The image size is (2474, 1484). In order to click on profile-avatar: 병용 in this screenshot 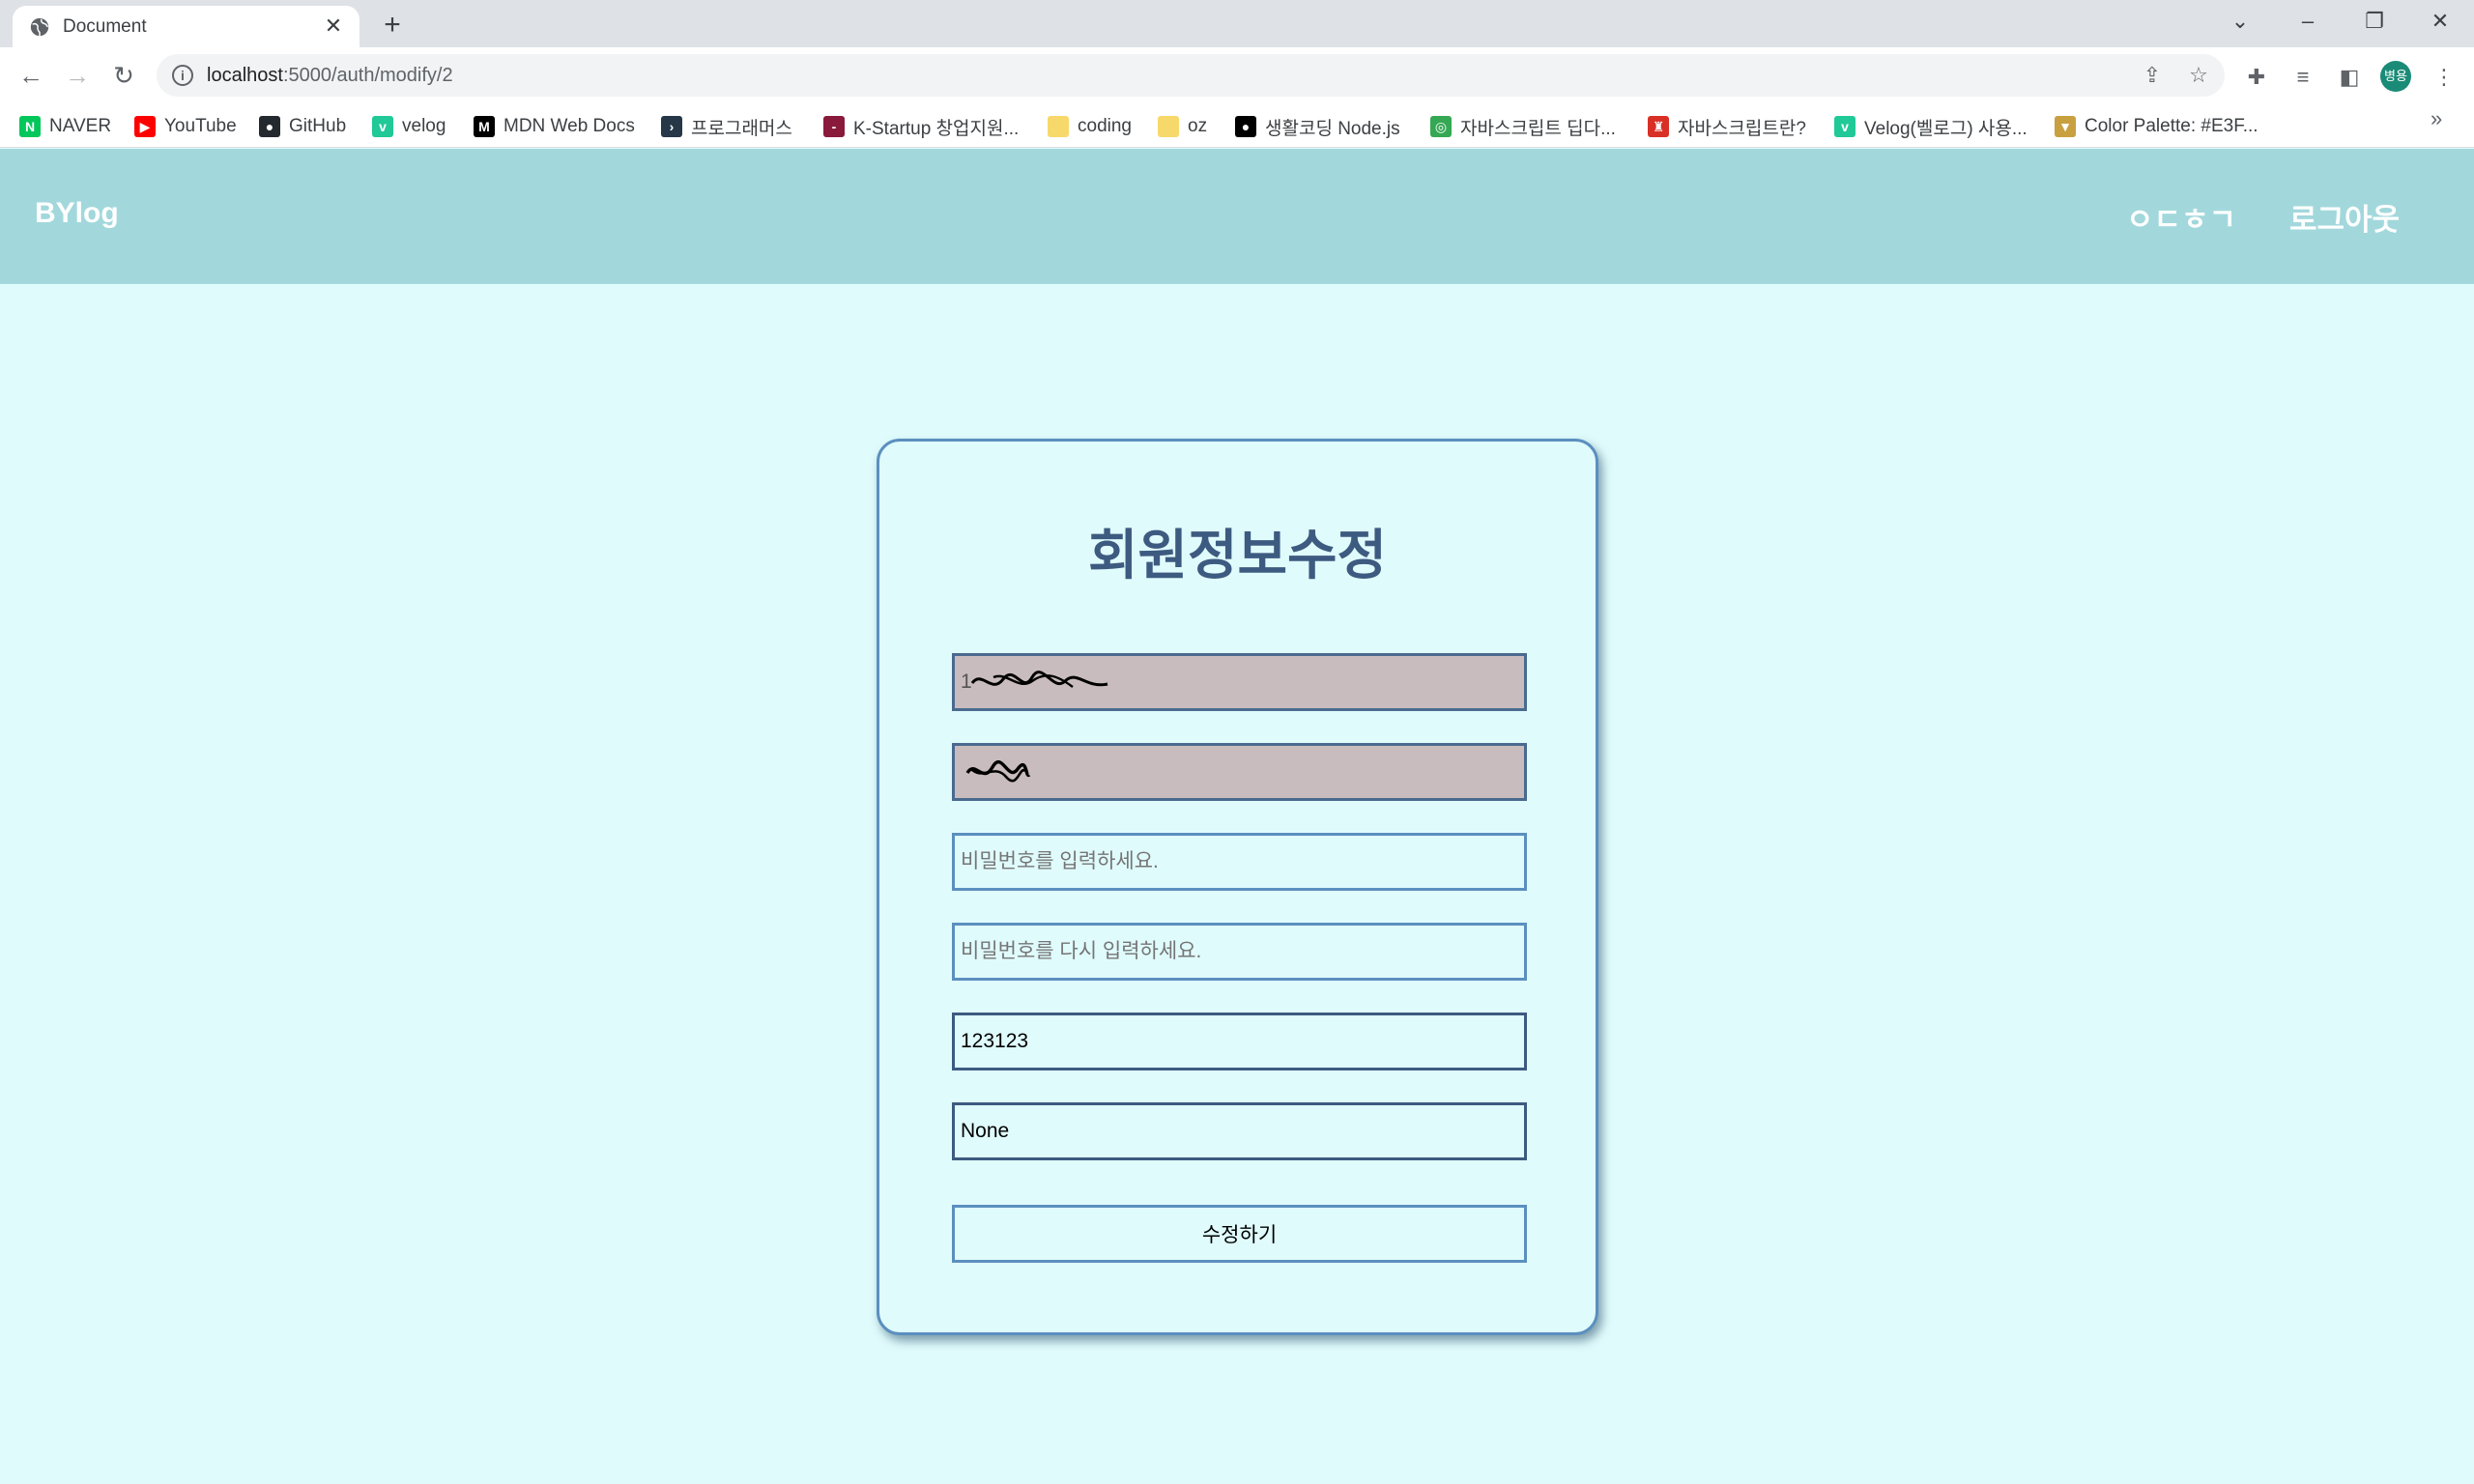, I will do `click(2395, 77)`.